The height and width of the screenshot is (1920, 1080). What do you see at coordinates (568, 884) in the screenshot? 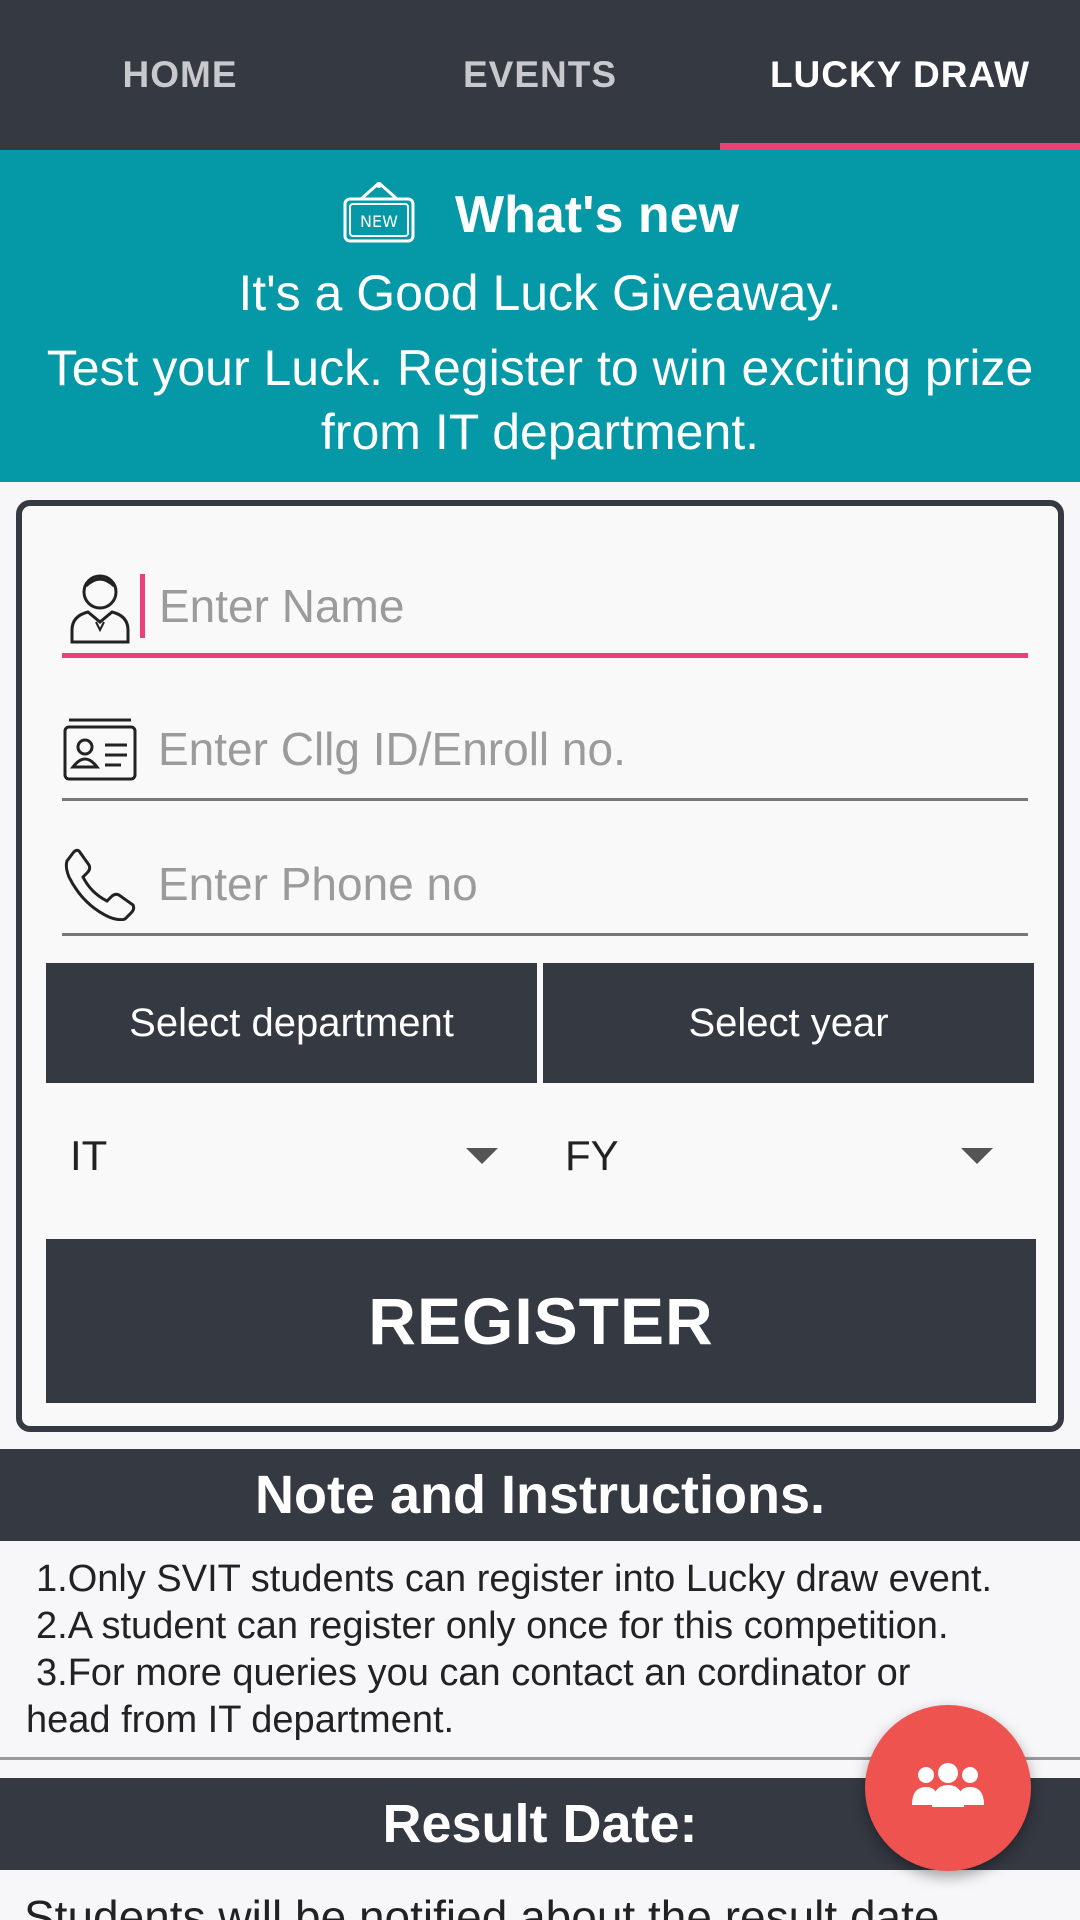
I see `phone-input` at bounding box center [568, 884].